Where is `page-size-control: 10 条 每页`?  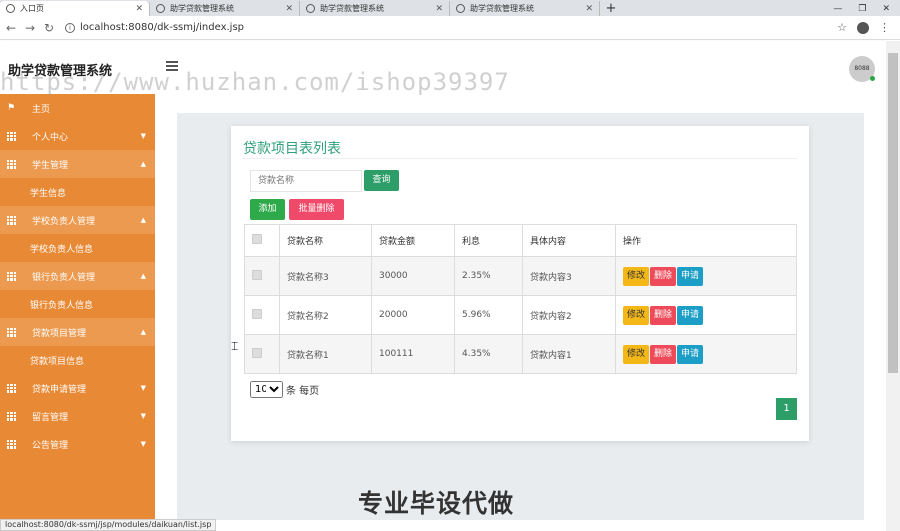 page-size-control: 10 条 每页 is located at coordinates (284, 389).